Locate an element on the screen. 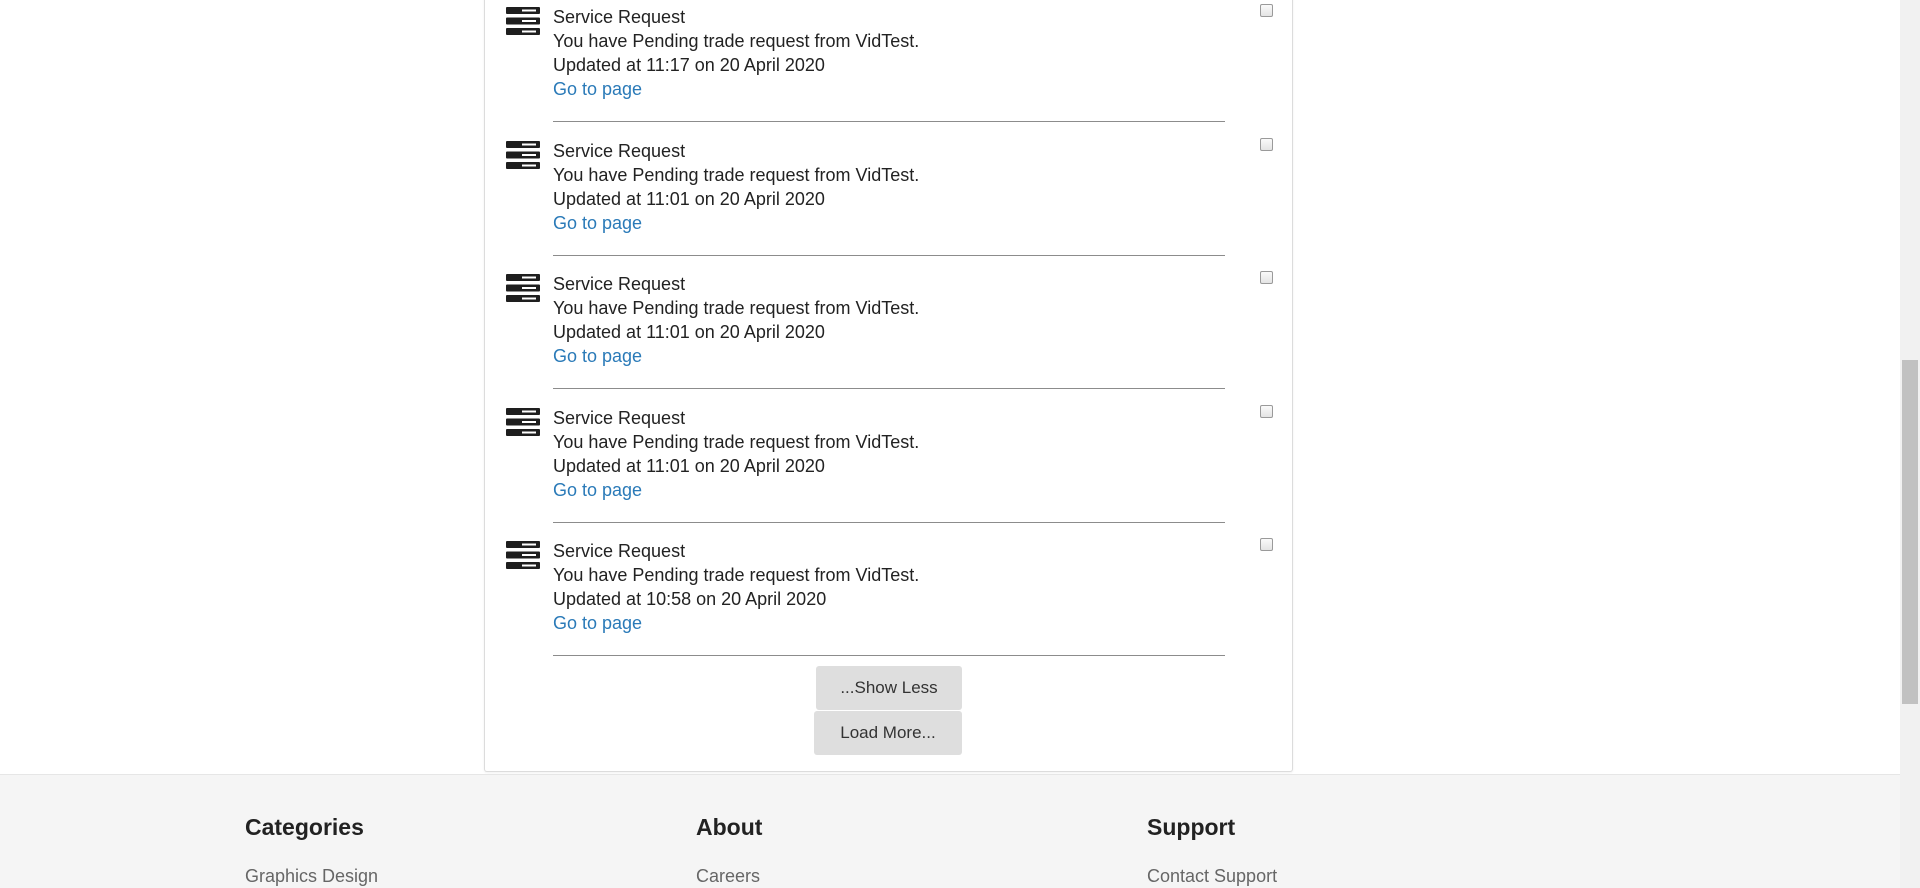 The width and height of the screenshot is (1920, 888). scrollbar-thumb is located at coordinates (1910, 532).